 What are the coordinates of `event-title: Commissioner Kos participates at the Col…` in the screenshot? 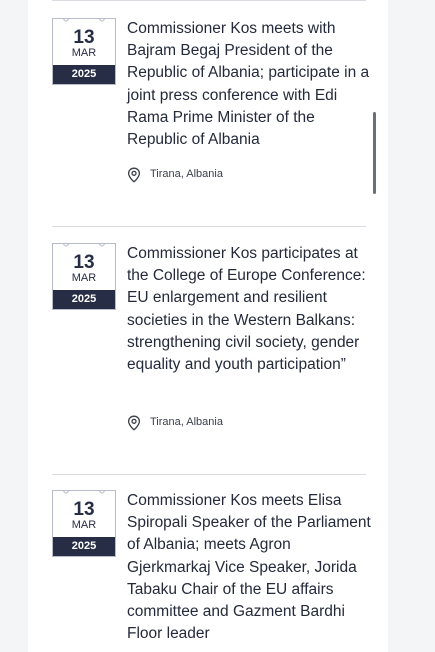 It's located at (249, 309).